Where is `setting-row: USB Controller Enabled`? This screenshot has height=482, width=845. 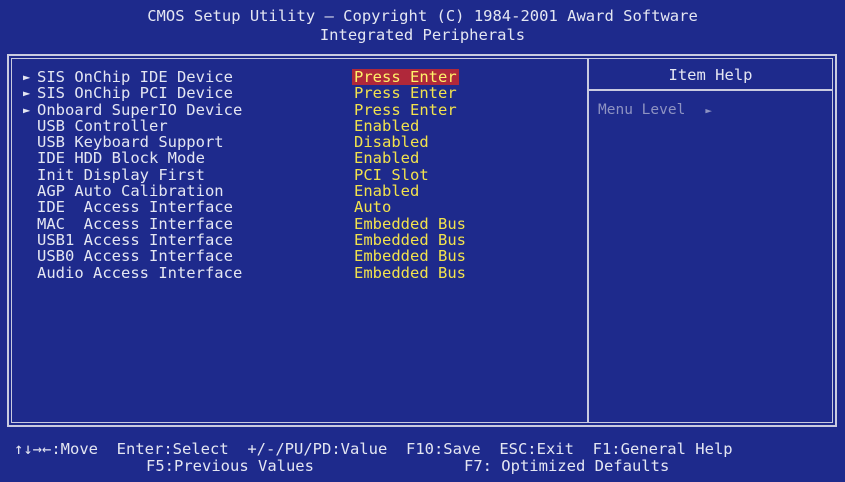
setting-row: USB Controller Enabled is located at coordinates (303, 125).